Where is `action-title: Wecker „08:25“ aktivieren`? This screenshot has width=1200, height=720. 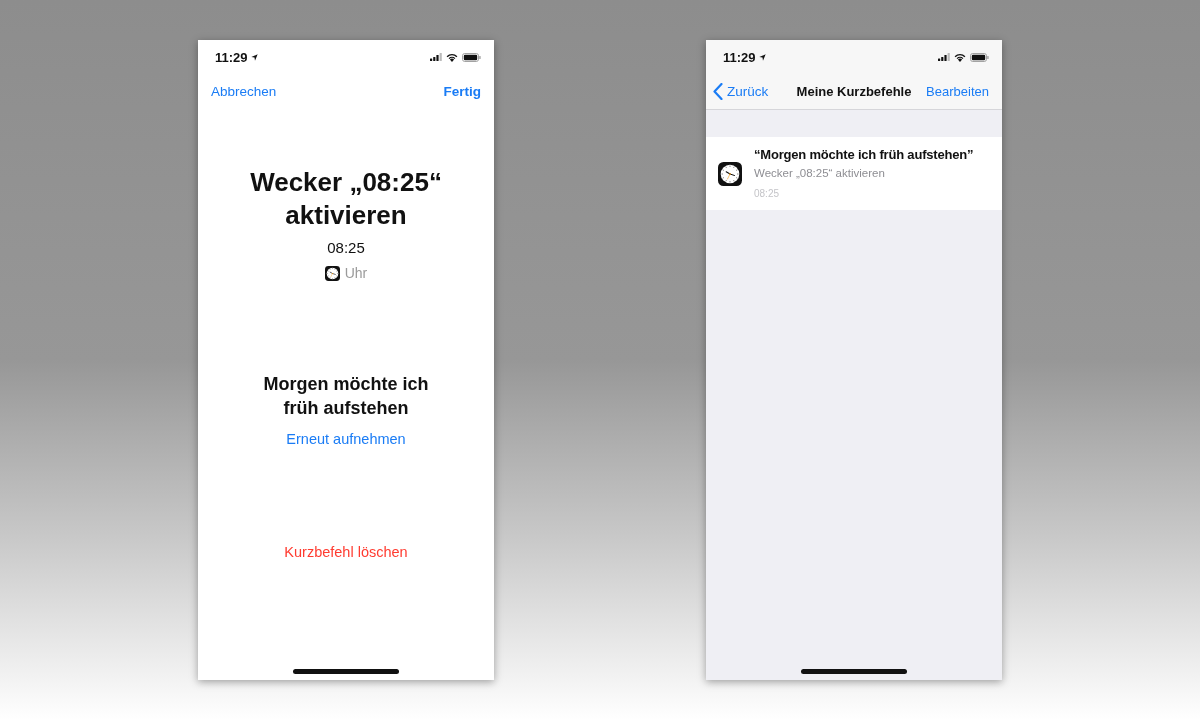
action-title: Wecker „08:25“ aktivieren is located at coordinates (346, 199).